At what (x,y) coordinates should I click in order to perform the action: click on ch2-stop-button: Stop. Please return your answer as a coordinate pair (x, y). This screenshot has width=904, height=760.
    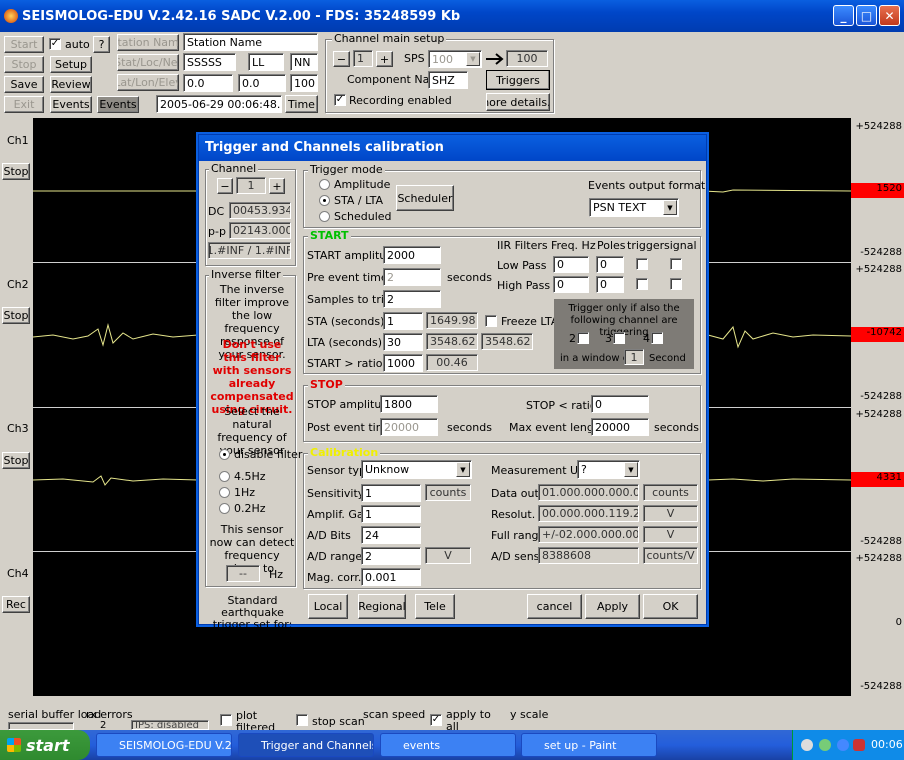
    Looking at the image, I should click on (16, 315).